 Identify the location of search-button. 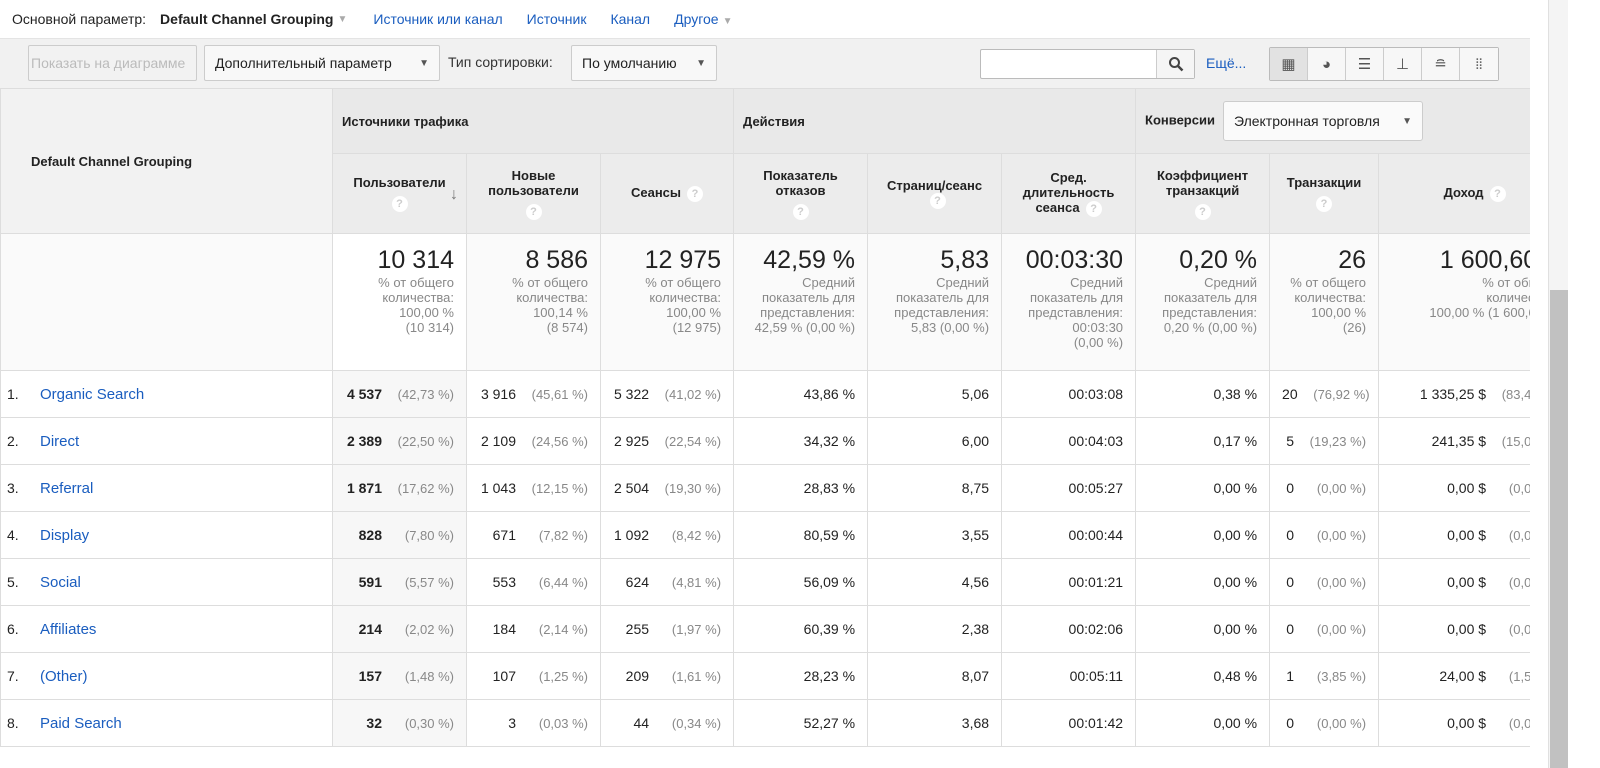
(1175, 64).